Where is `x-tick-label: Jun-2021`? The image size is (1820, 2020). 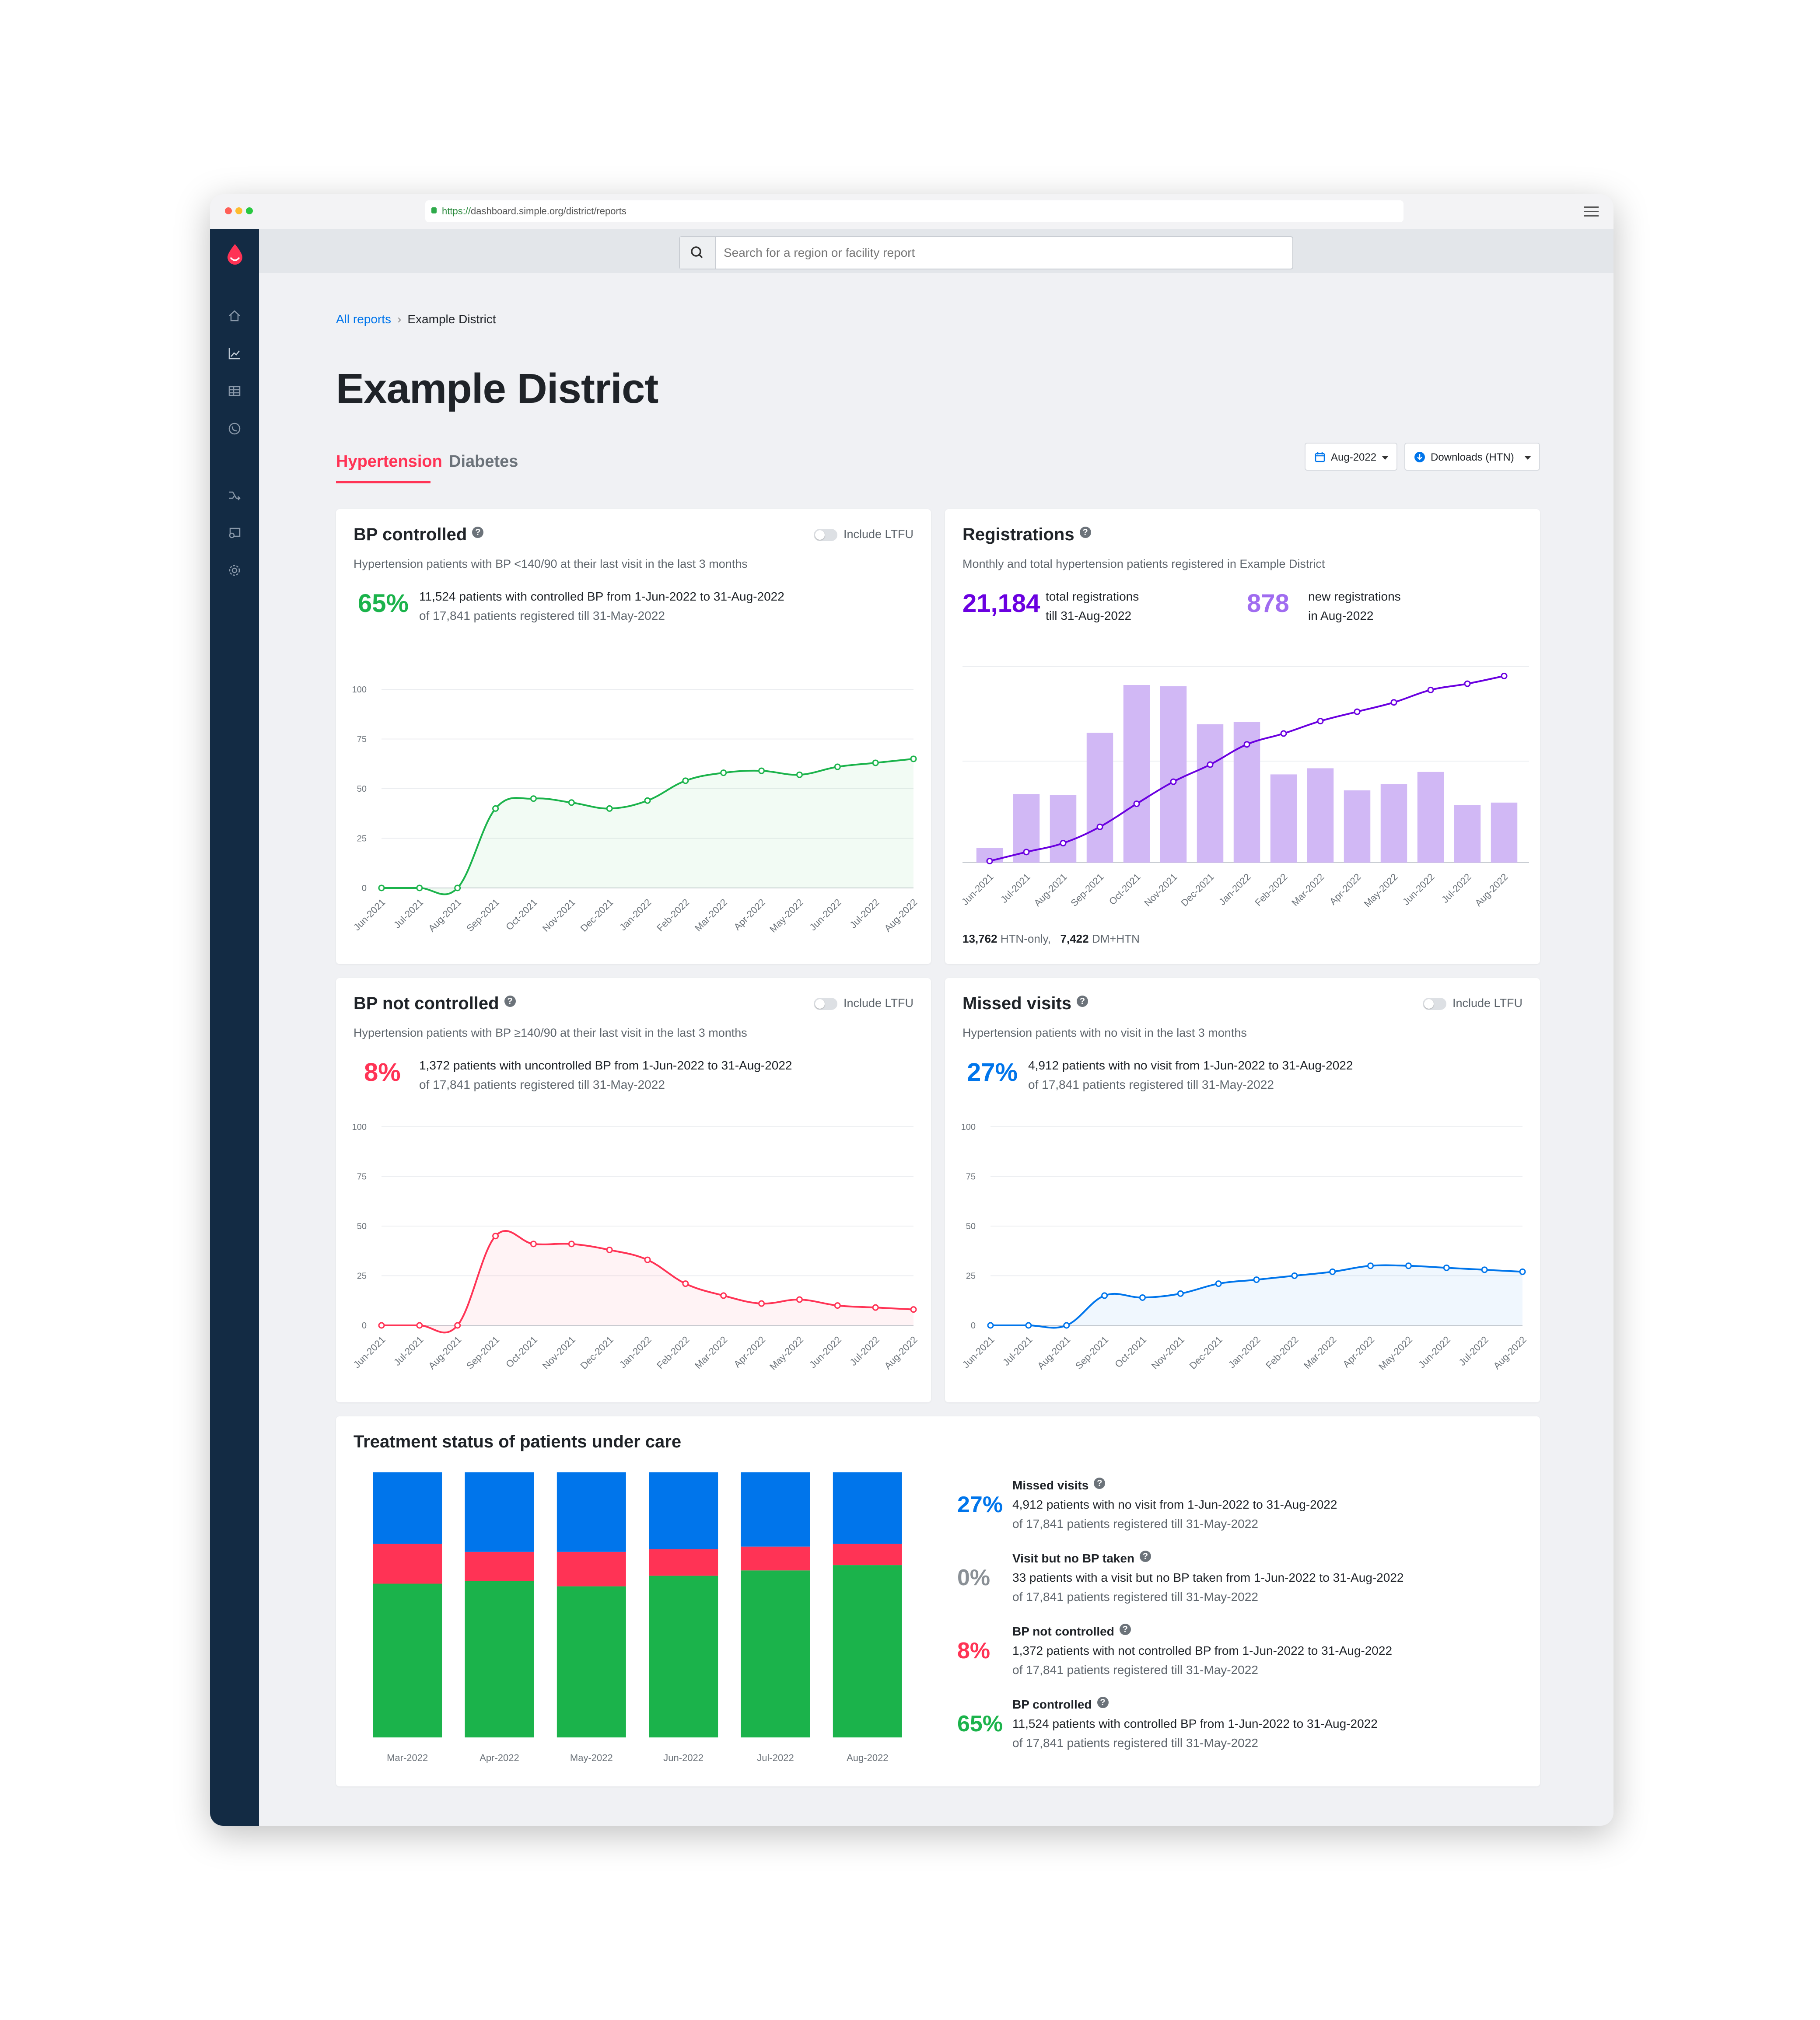 x-tick-label: Jun-2021 is located at coordinates (369, 1352).